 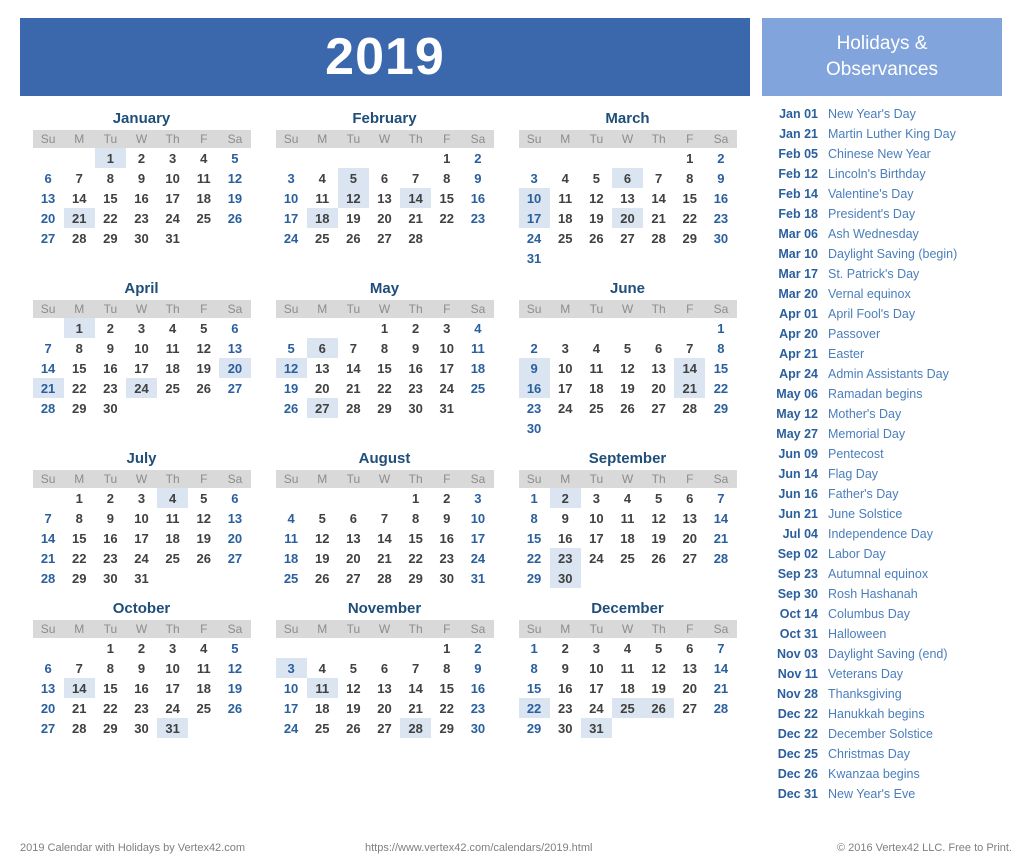 What do you see at coordinates (596, 368) in the screenshot?
I see `day-cell: 11` at bounding box center [596, 368].